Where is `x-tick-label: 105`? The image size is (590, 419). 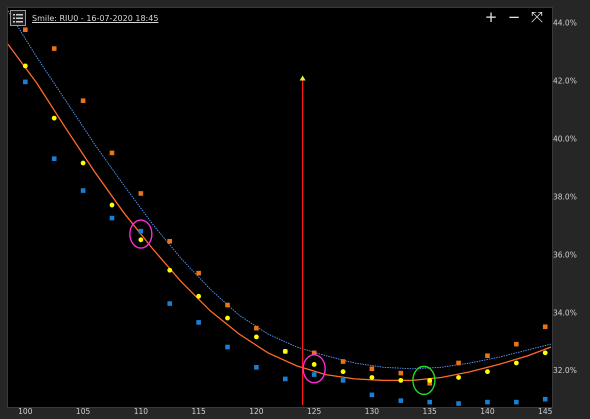 x-tick-label: 105 is located at coordinates (83, 411).